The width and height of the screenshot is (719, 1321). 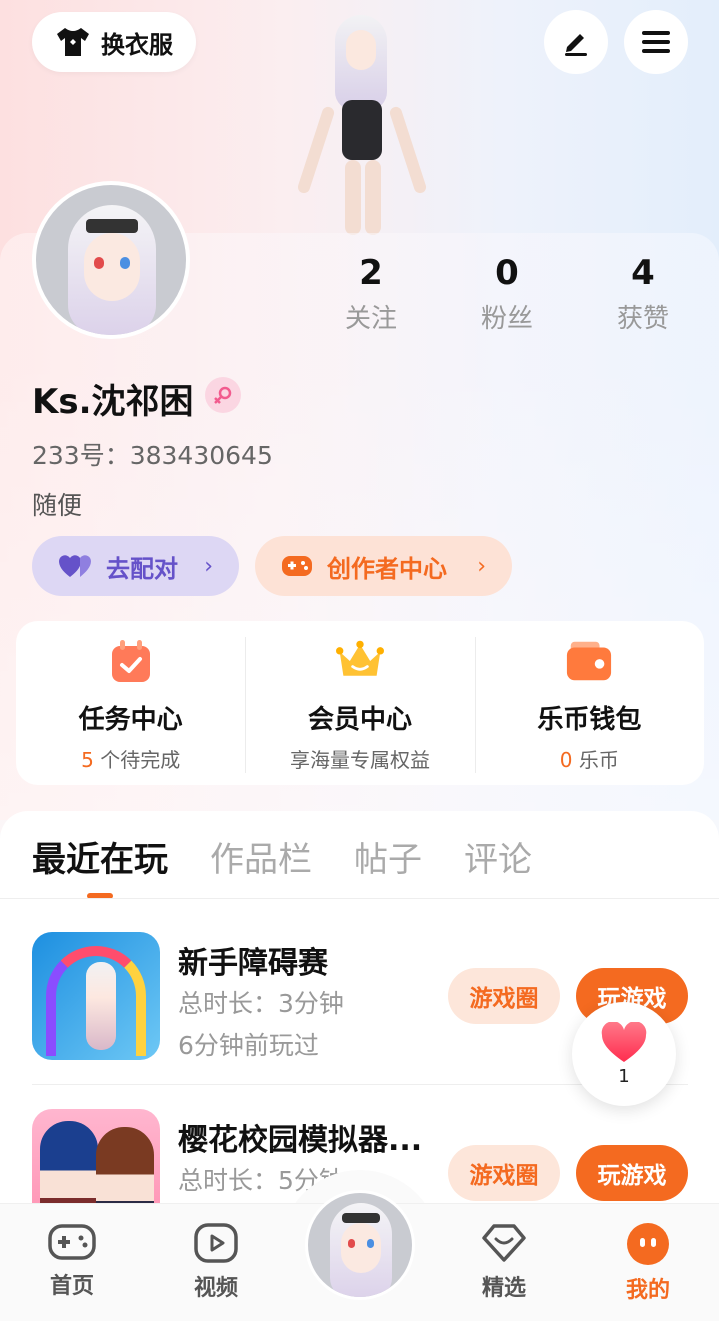 I want to click on calendar-check-icon, so click(x=131, y=661).